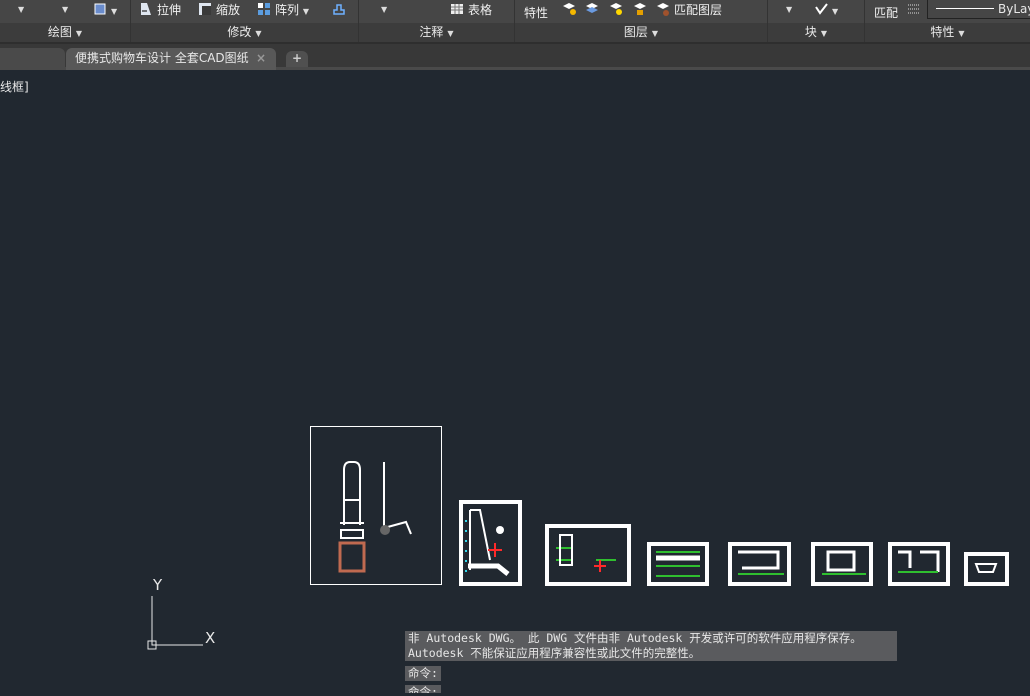  I want to click on sheet-1-assembly, so click(376, 505).